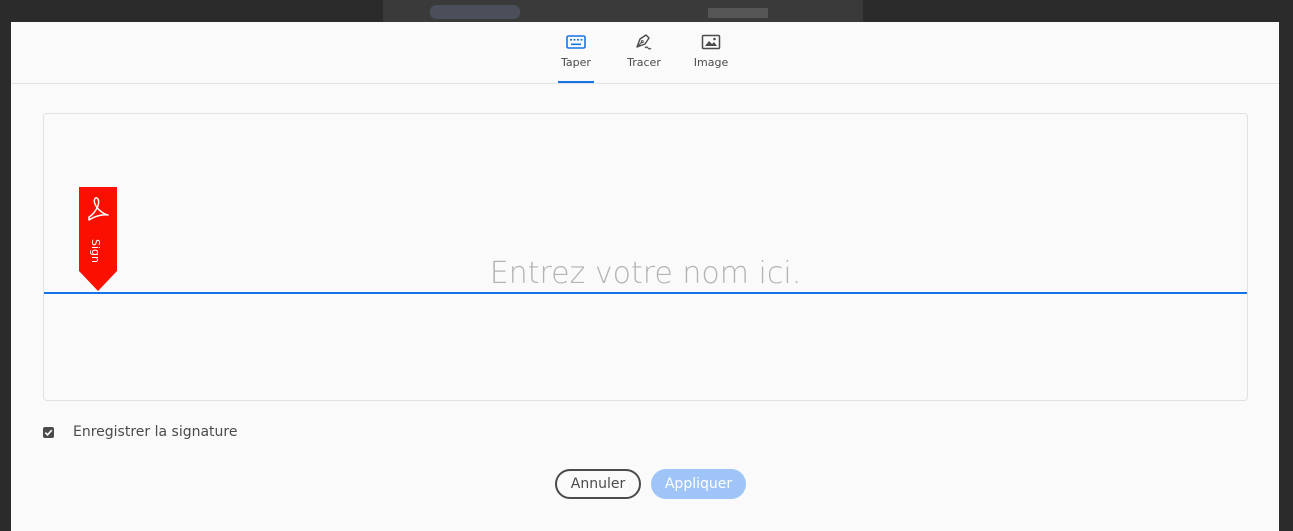 The height and width of the screenshot is (531, 1293). I want to click on checkmark-icon, so click(48, 432).